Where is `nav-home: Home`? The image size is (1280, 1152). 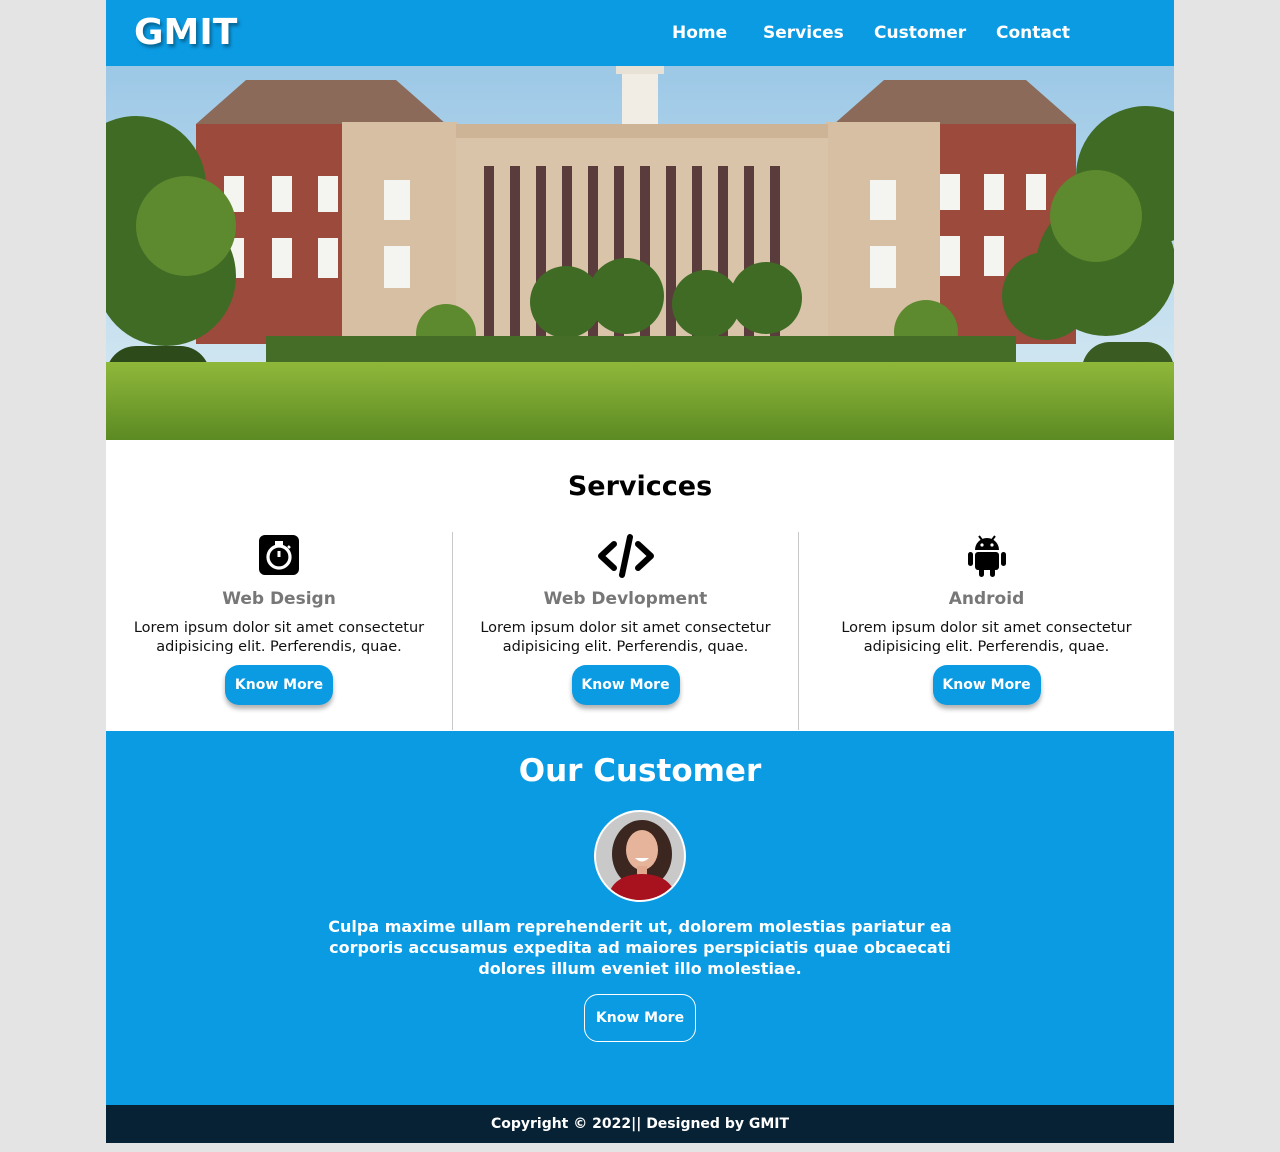
nav-home: Home is located at coordinates (699, 33).